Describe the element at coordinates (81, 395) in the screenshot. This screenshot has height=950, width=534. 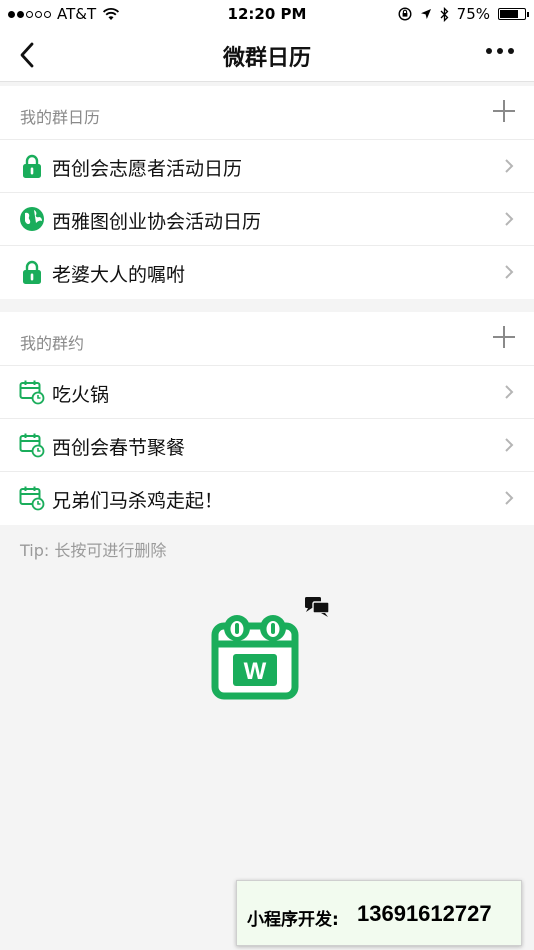
I see `list-item-label: 吃火锅` at that location.